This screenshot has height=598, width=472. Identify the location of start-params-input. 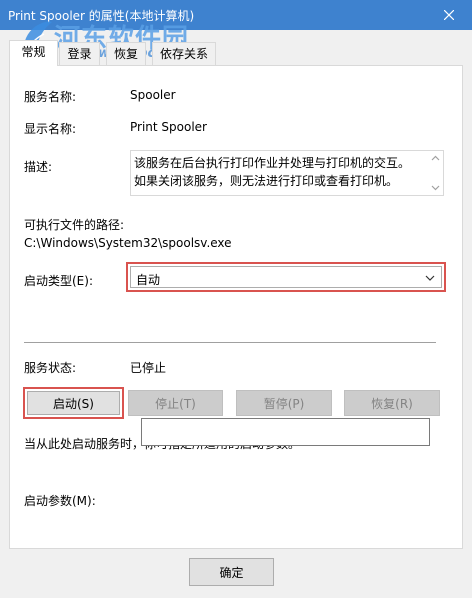
(285, 432).